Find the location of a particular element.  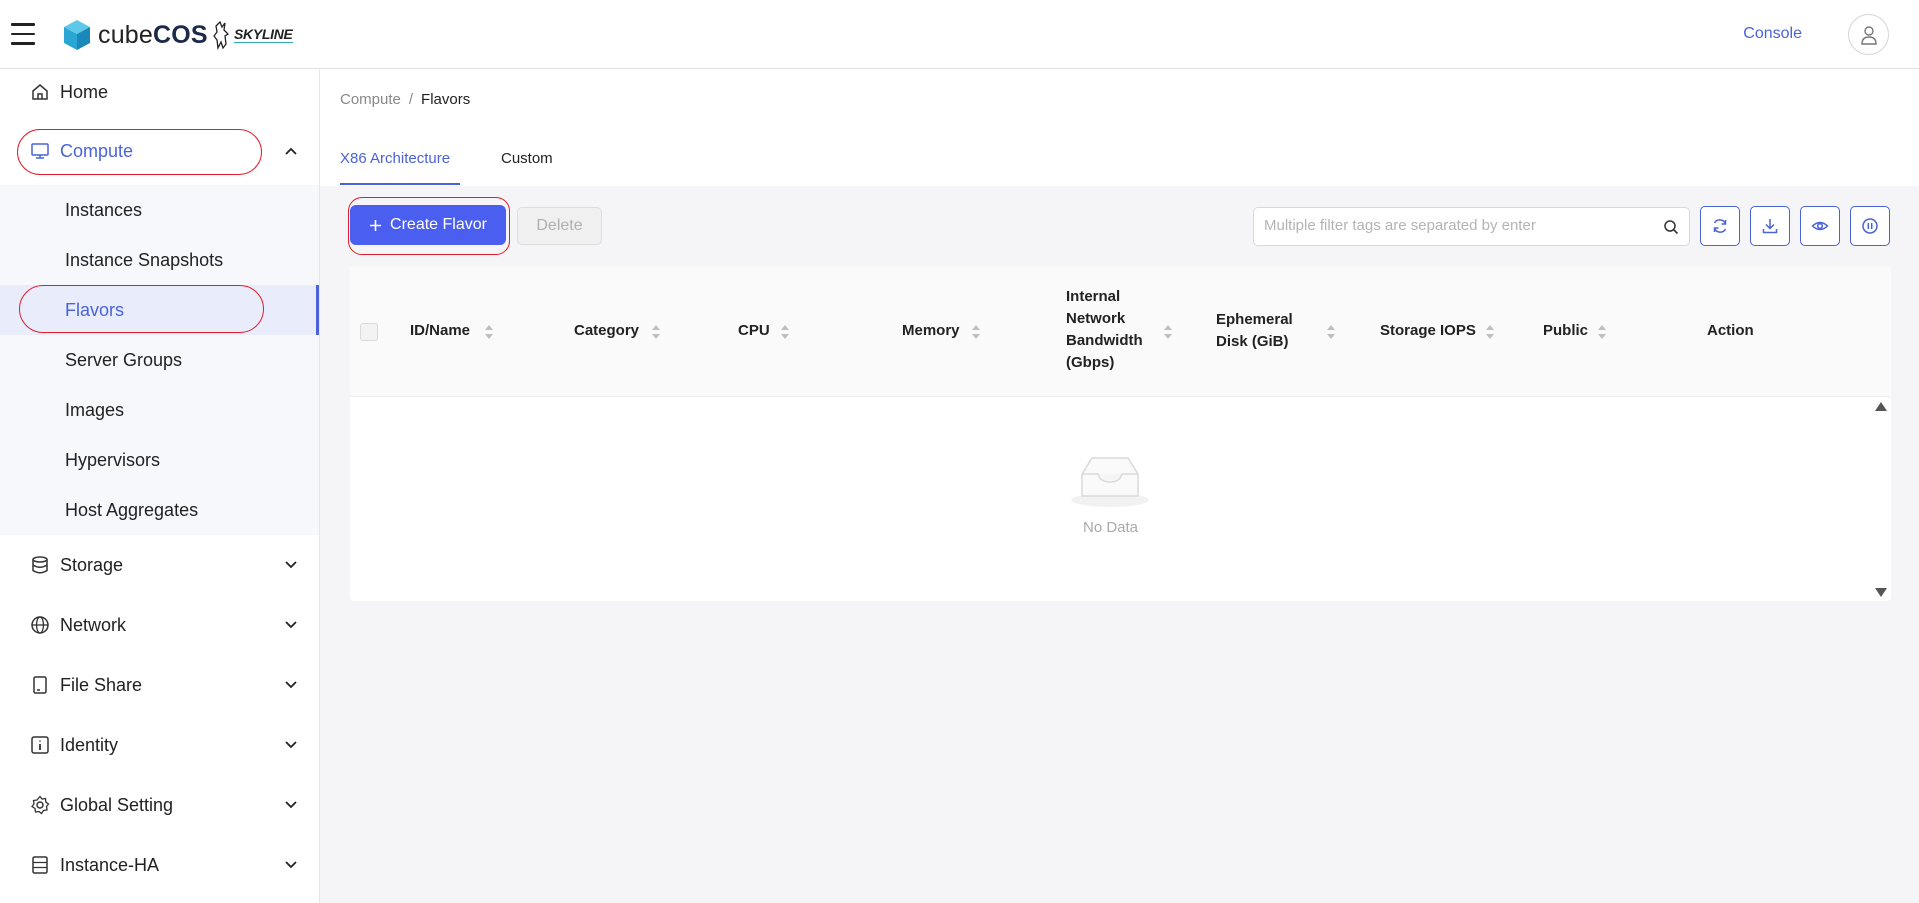

sidebar-item-host-aggregates: Host Aggregates is located at coordinates (159, 510).